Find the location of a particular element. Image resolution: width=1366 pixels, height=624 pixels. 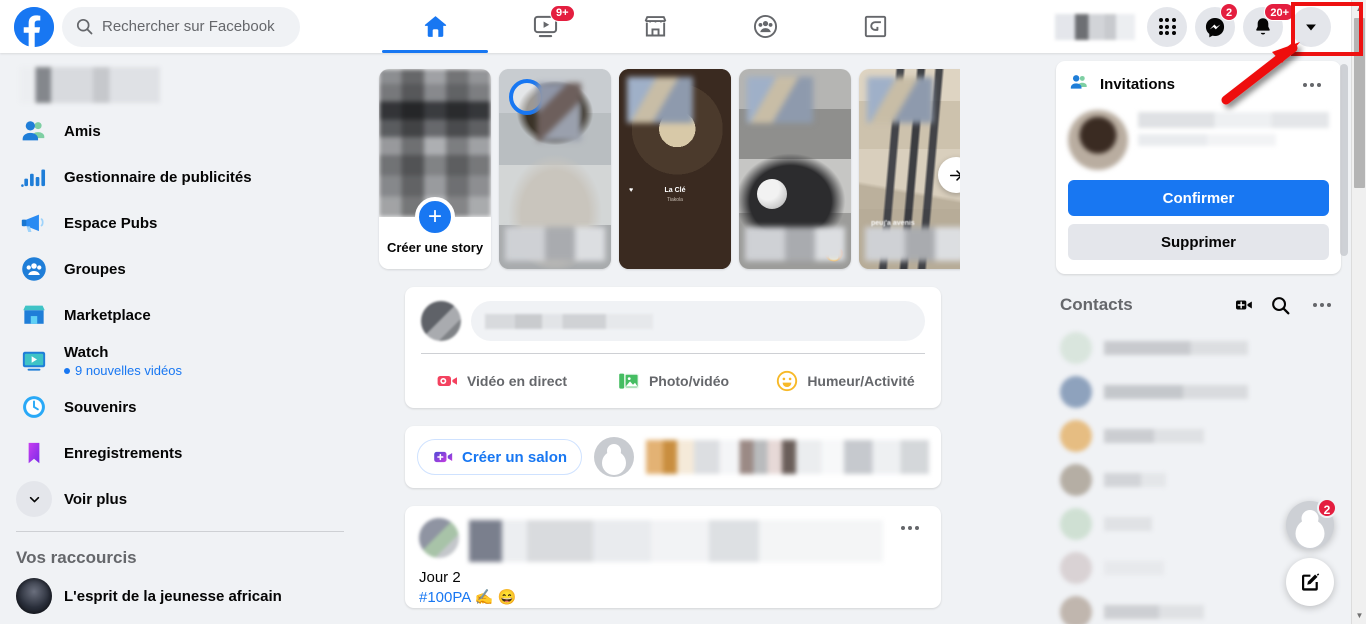

photo-video-label: Photo/vidéo is located at coordinates (689, 381).